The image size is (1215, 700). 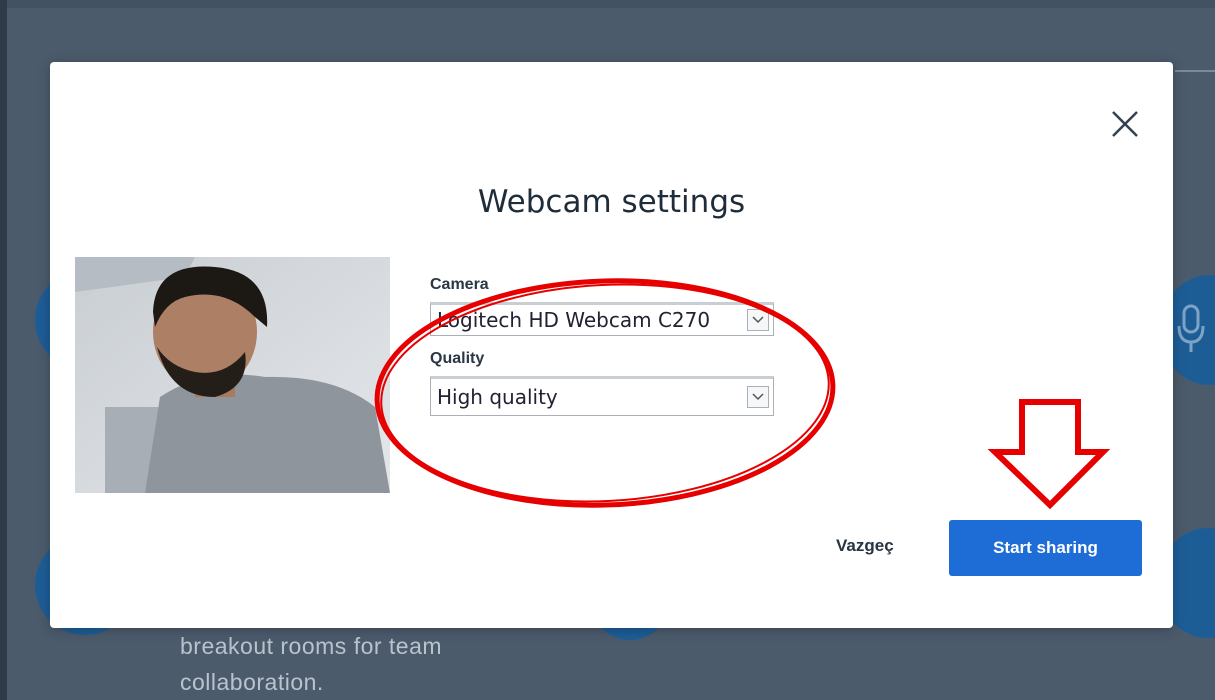 I want to click on webcam-preview, so click(x=232, y=375).